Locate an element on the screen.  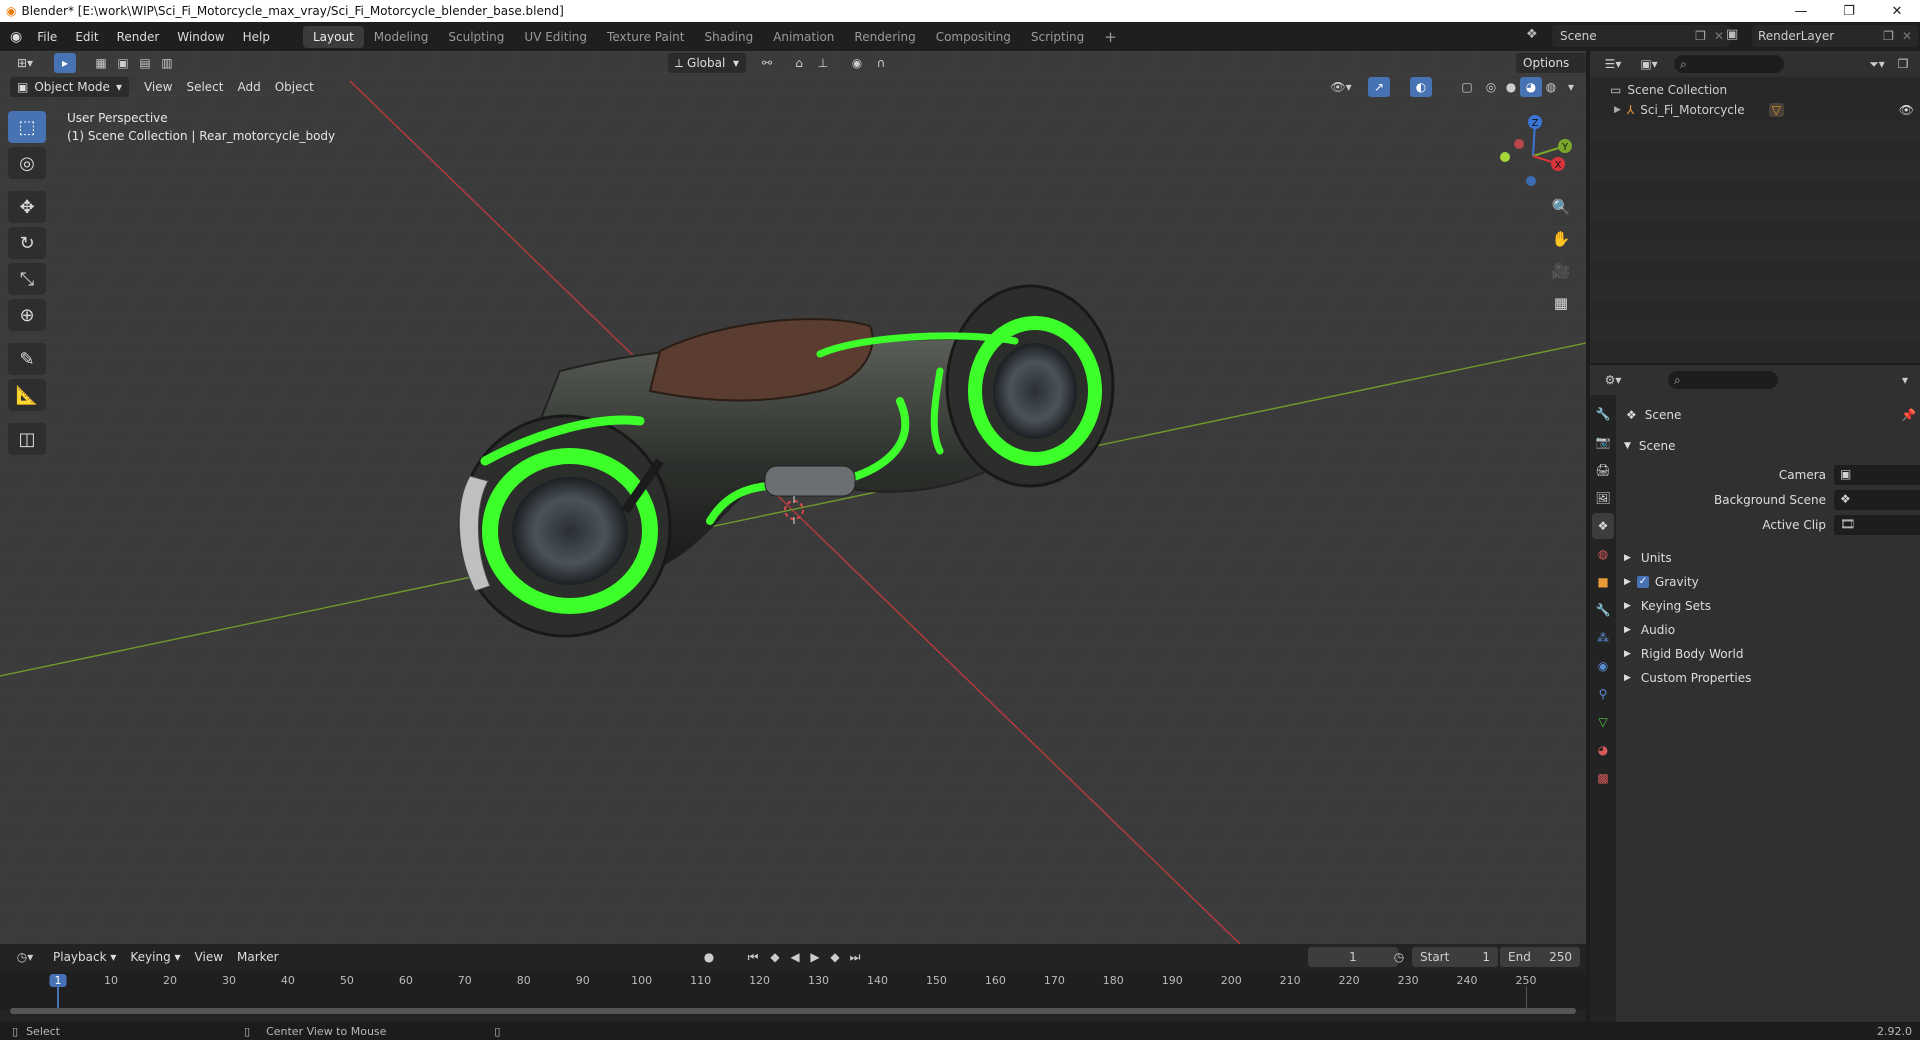
preview-range-icon: ◷ is located at coordinates (1399, 957).